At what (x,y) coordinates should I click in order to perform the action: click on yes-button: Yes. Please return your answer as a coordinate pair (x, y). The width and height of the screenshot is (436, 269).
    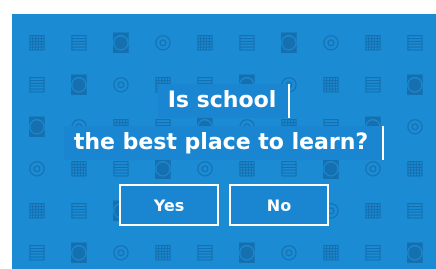
    Looking at the image, I should click on (169, 205).